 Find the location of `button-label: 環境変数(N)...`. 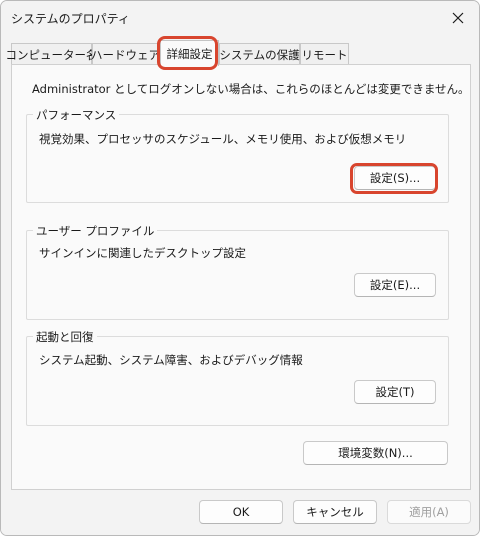

button-label: 環境変数(N)... is located at coordinates (375, 453).